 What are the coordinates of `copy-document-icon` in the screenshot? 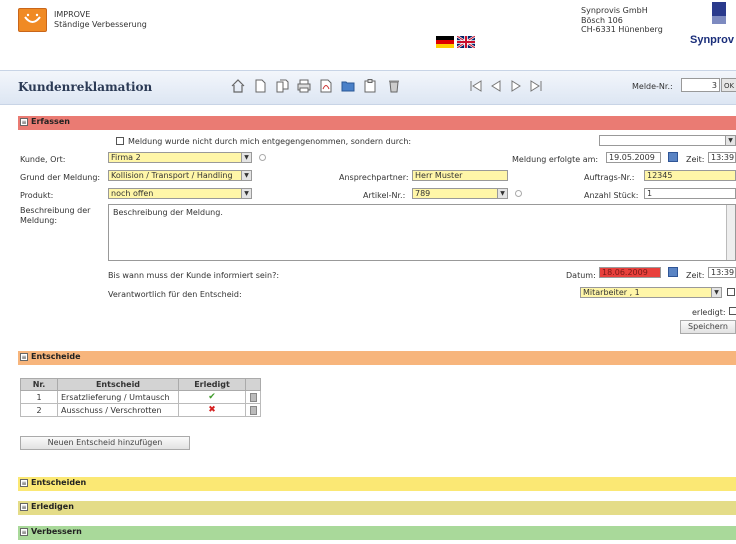 It's located at (282, 86).